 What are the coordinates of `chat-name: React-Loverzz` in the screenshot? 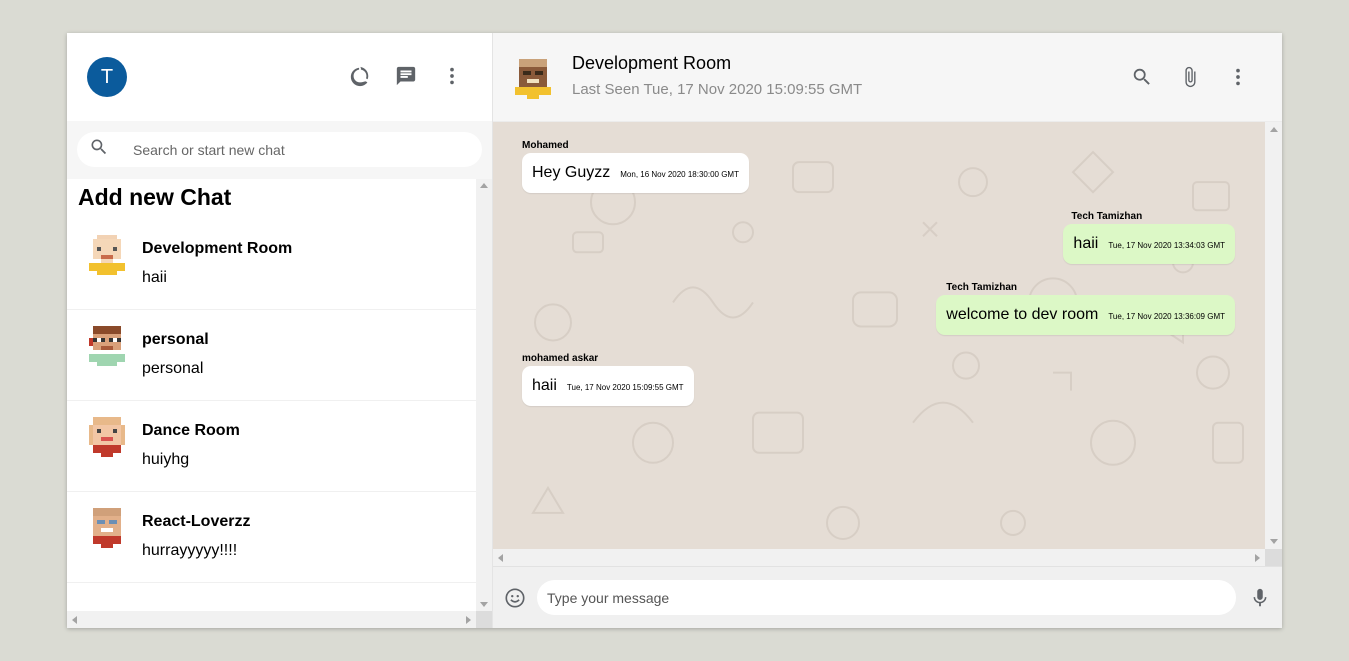 It's located at (196, 521).